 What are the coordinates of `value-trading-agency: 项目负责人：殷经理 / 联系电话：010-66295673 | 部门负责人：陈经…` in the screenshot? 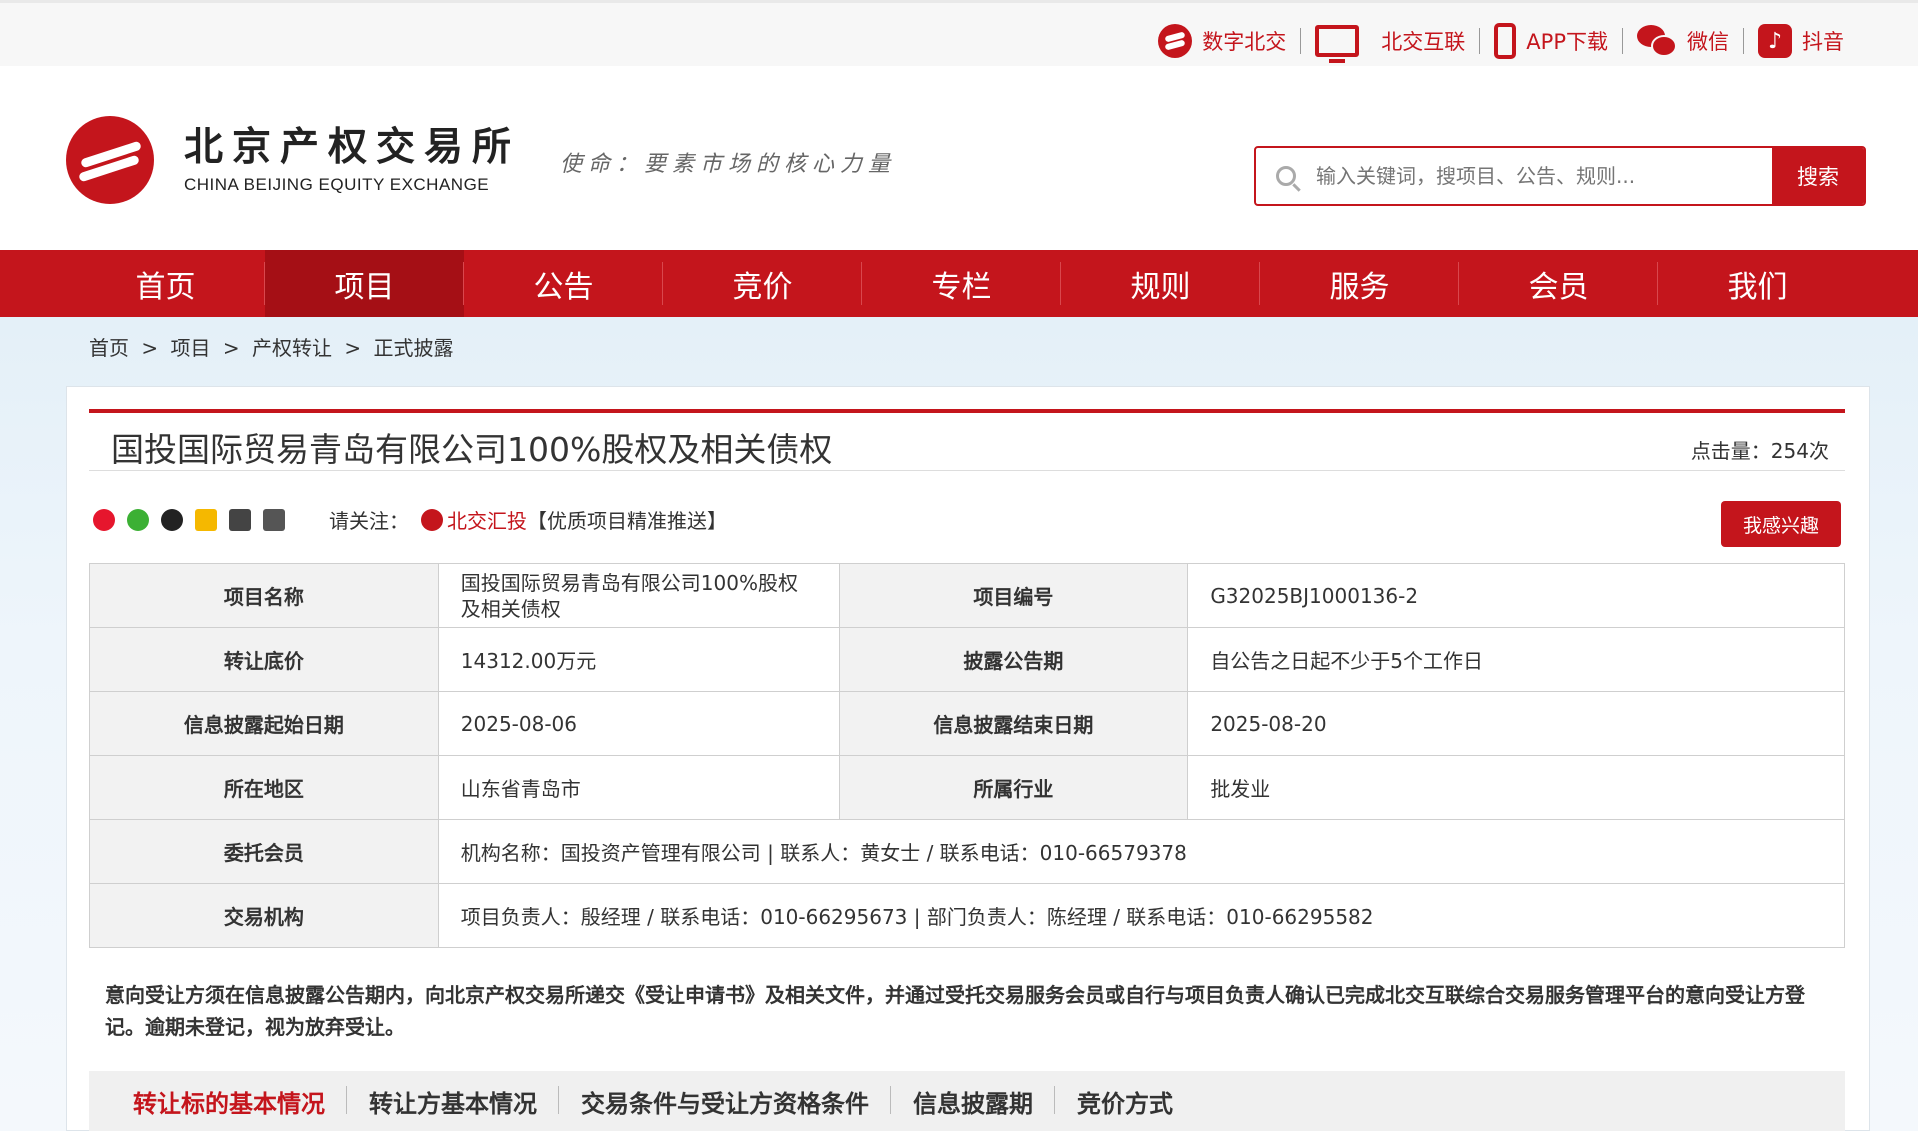 It's located at (1141, 915).